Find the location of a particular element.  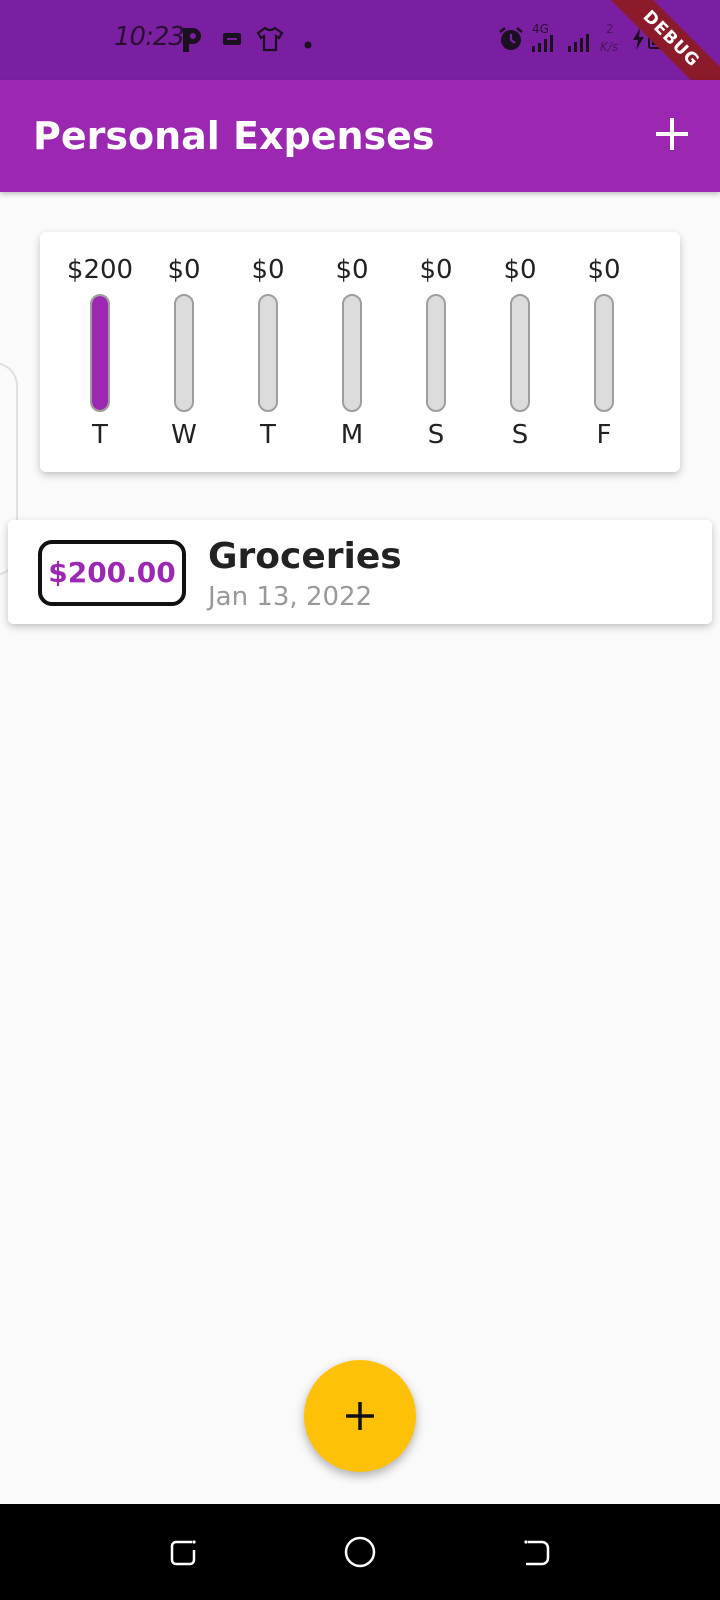

app-bar: Personal Expenses is located at coordinates (360, 136).